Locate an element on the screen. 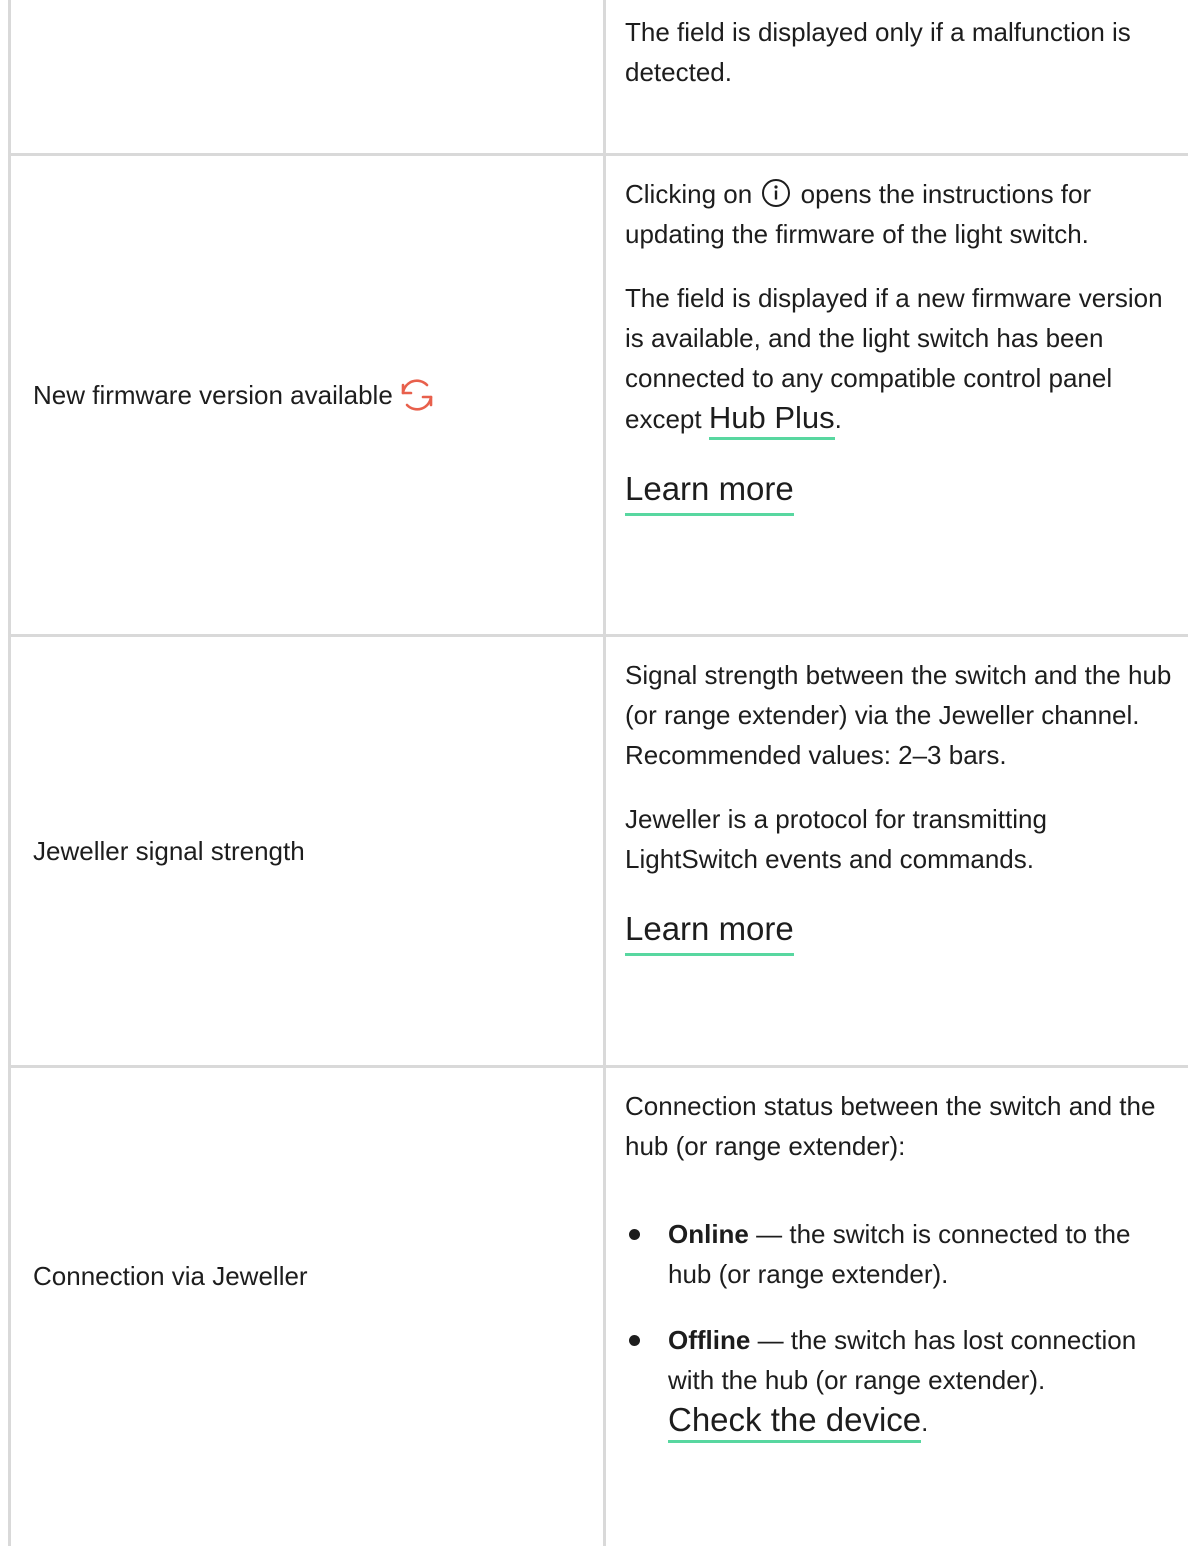 The image size is (1188, 1546). row-label: Connection via Jeweller is located at coordinates (170, 1276).